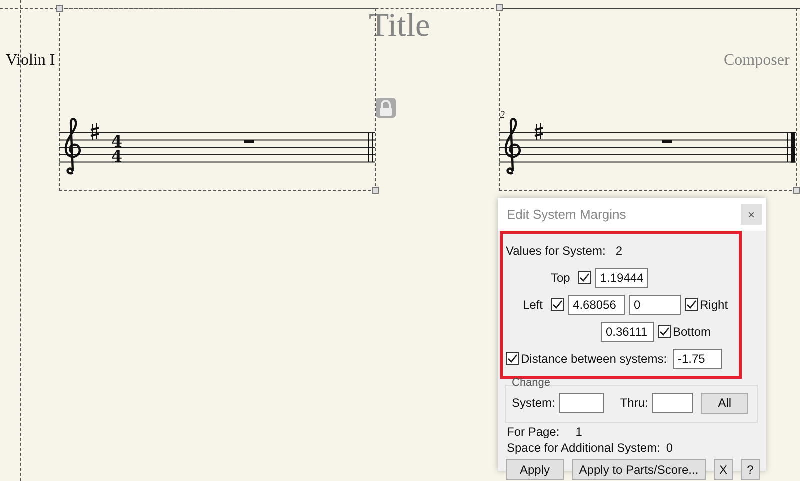  I want to click on all-button: All, so click(724, 403).